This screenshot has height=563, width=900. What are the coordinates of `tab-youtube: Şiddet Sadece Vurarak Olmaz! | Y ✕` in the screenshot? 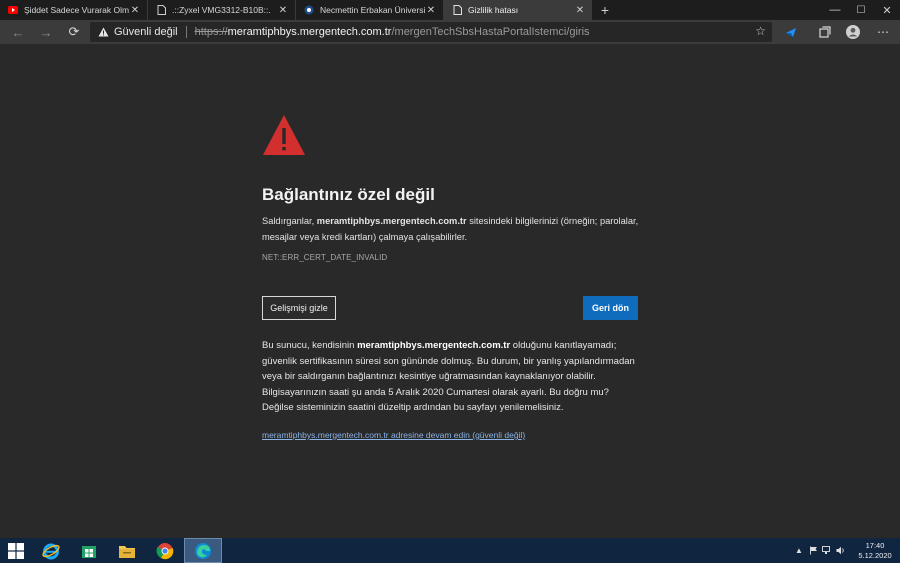 It's located at (74, 10).